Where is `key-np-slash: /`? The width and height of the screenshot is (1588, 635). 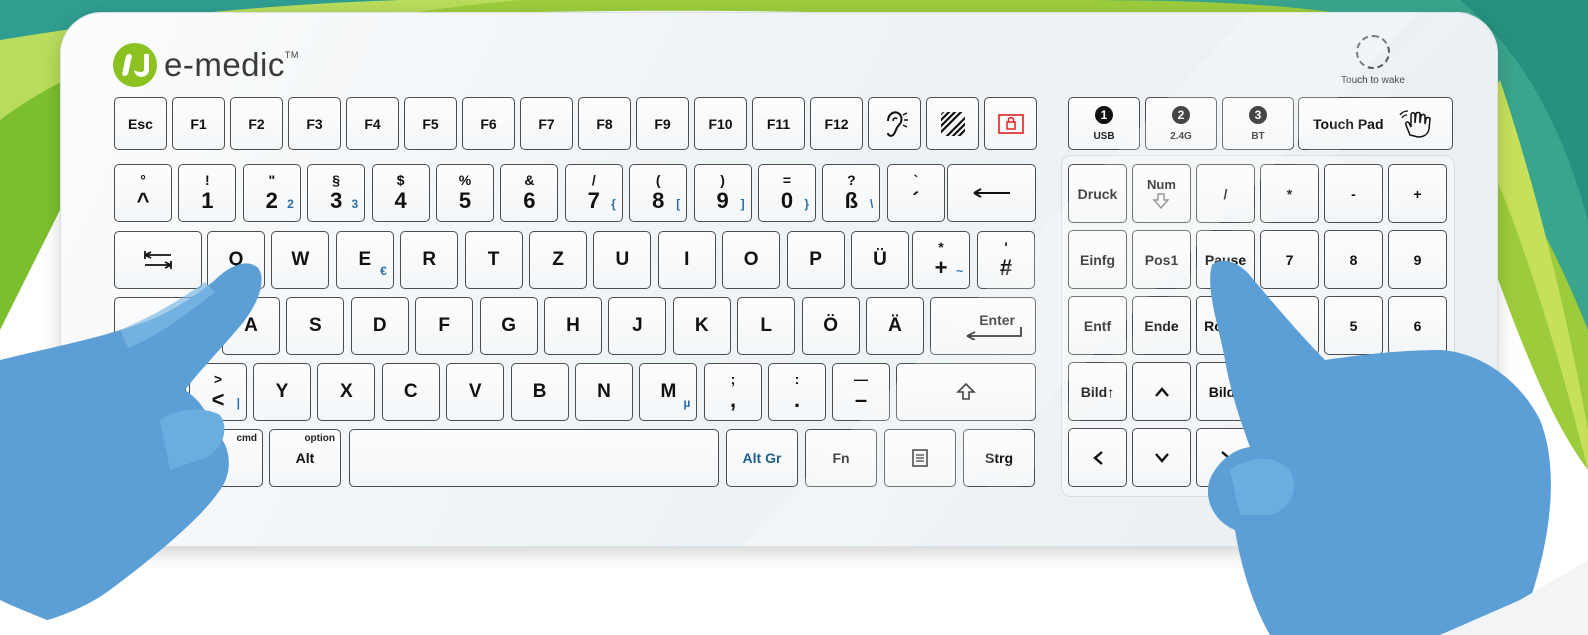 key-np-slash: / is located at coordinates (1225, 193).